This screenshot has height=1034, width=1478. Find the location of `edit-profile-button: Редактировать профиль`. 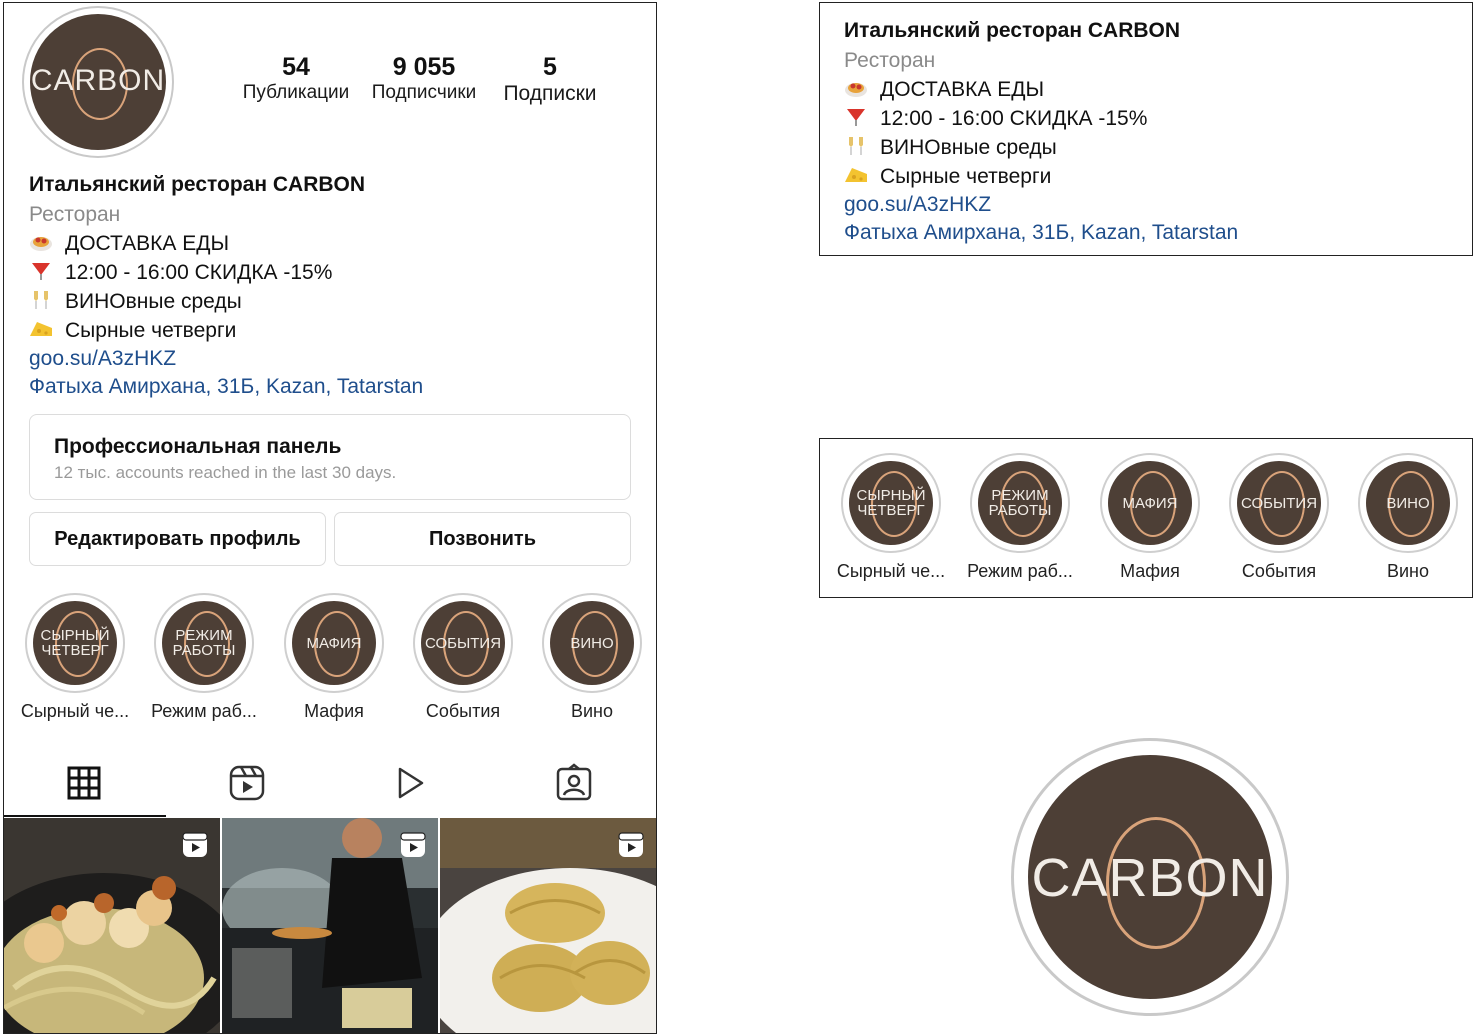

edit-profile-button: Редактировать профиль is located at coordinates (177, 539).